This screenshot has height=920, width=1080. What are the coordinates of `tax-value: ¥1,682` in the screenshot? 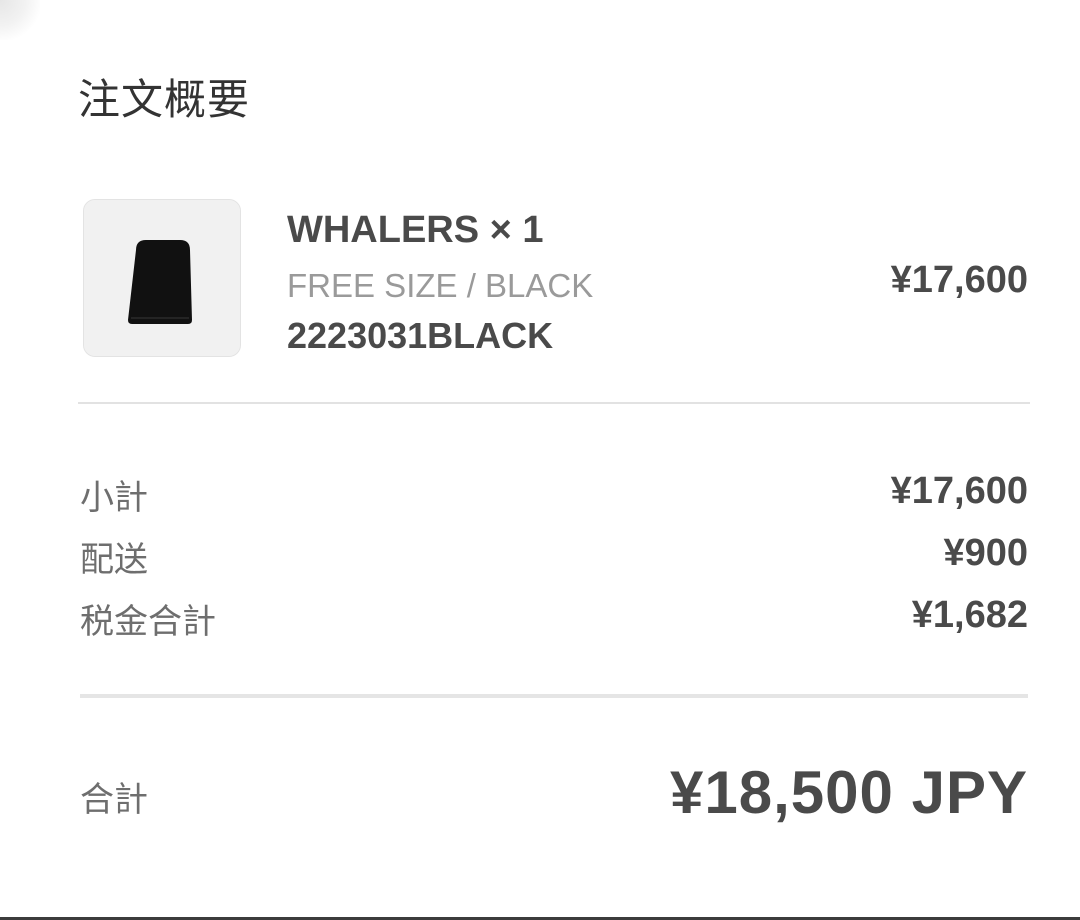 It's located at (969, 615).